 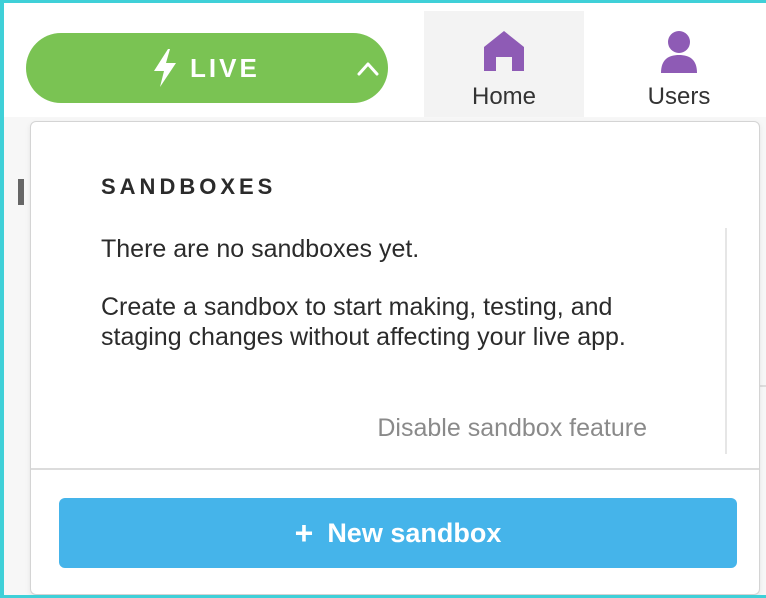 What do you see at coordinates (395, 469) in the screenshot?
I see `panel-divider` at bounding box center [395, 469].